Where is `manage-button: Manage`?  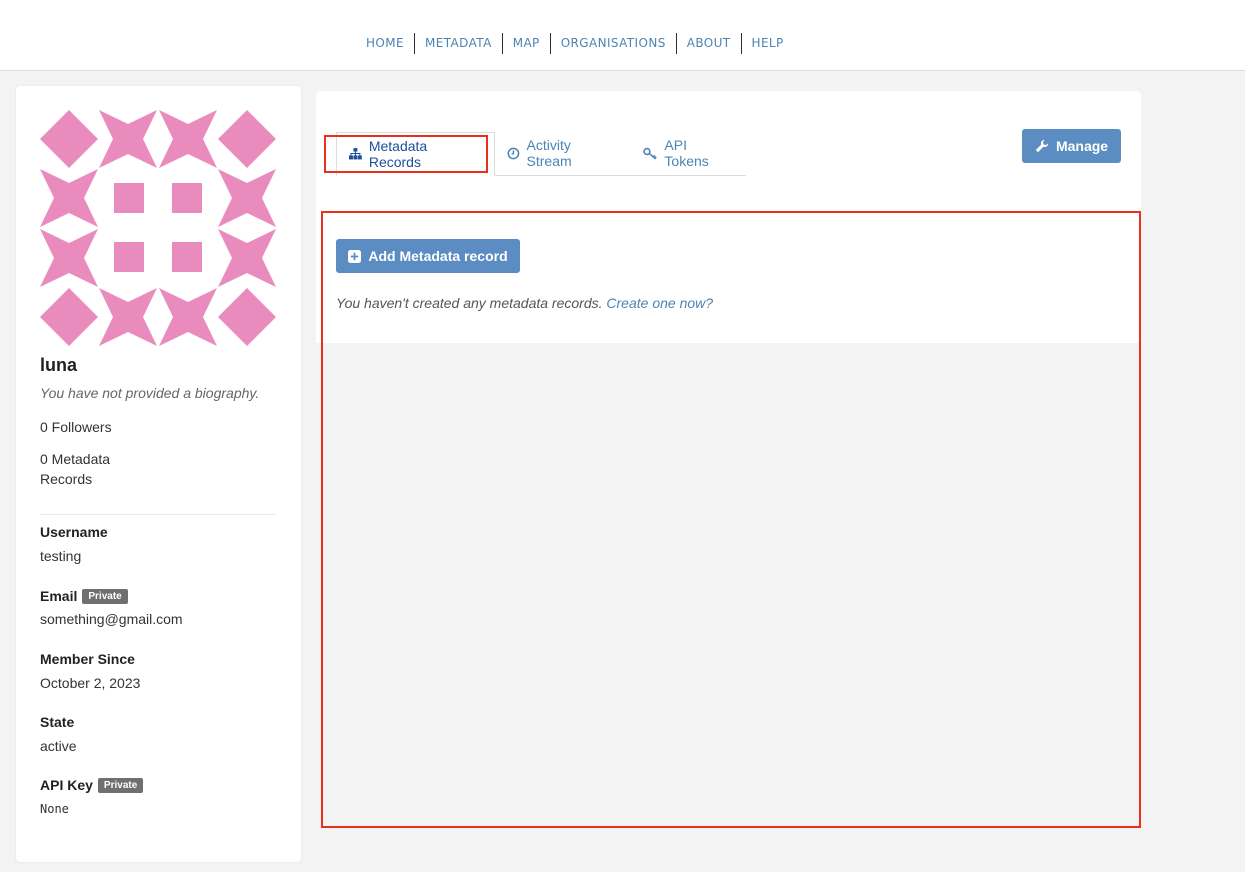 manage-button: Manage is located at coordinates (1071, 146).